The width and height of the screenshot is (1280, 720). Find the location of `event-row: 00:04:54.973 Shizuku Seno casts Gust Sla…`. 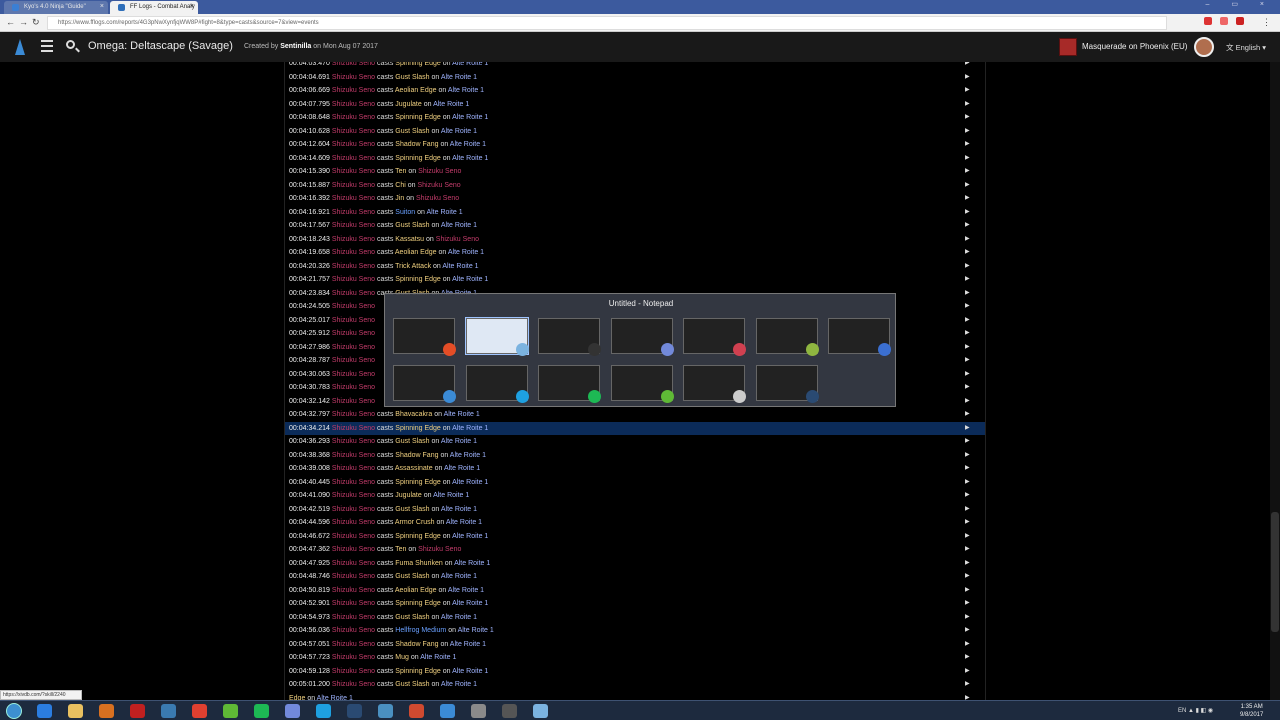

event-row: 00:04:54.973 Shizuku Seno casts Gust Sla… is located at coordinates (635, 618).